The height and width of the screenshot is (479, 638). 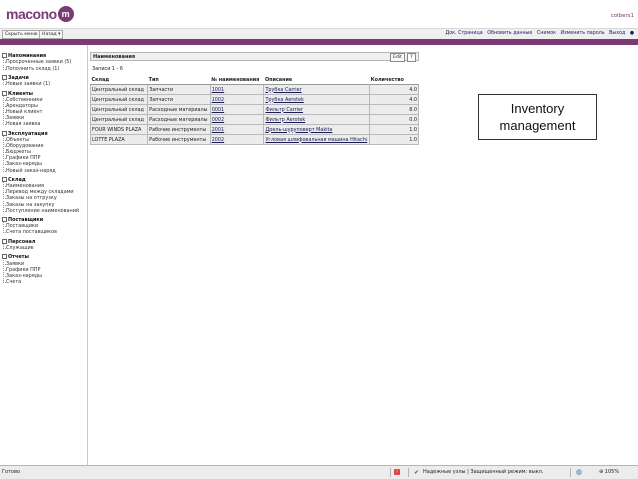 I want to click on column-header-quantity: Количество, so click(x=394, y=80).